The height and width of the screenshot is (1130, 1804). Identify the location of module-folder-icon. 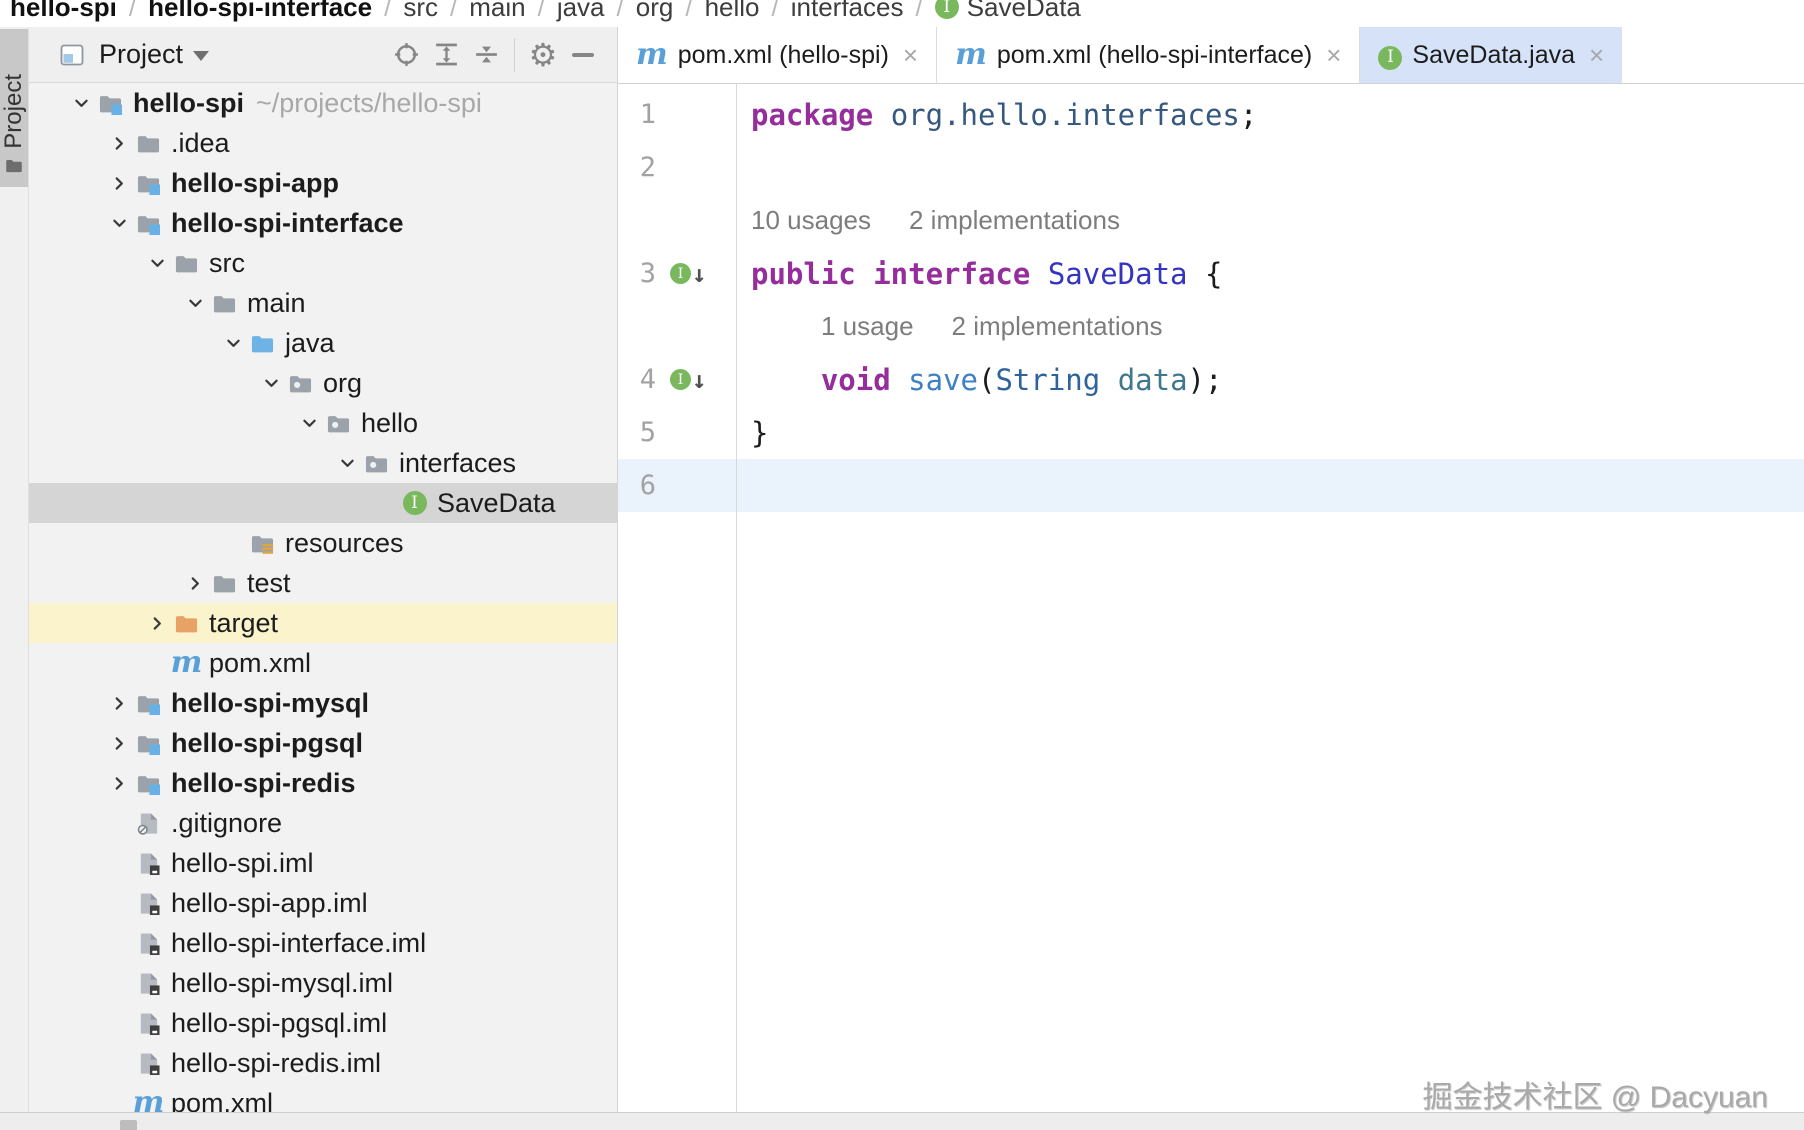
(110, 103).